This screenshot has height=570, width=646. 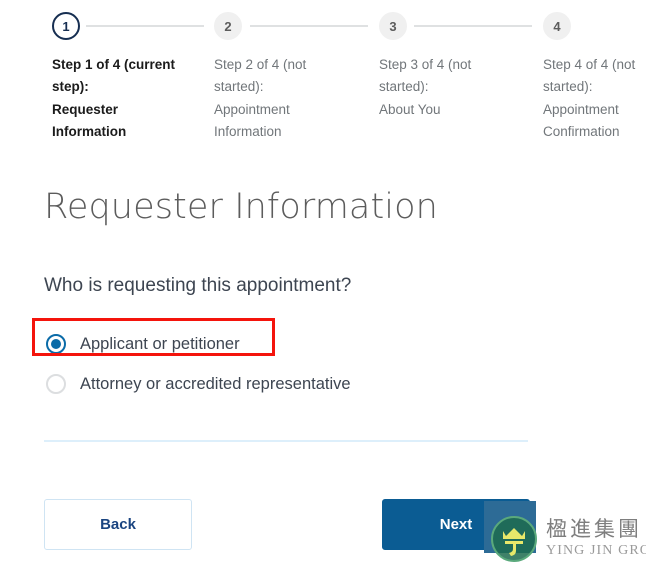 What do you see at coordinates (198, 285) in the screenshot?
I see `question-label: Who is requesting this appointment?` at bounding box center [198, 285].